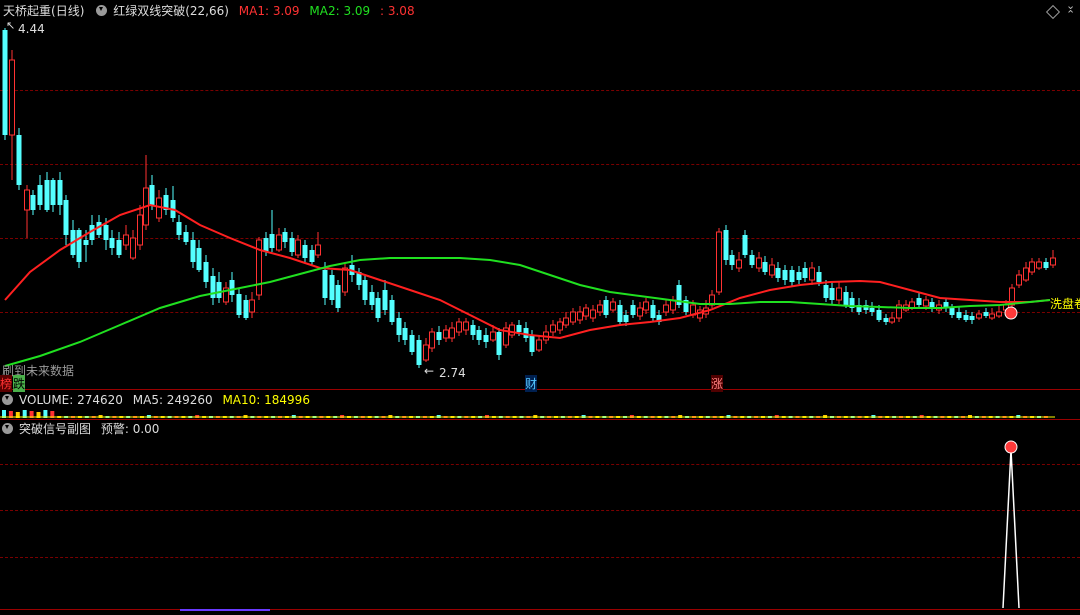 This screenshot has height=615, width=1080. I want to click on signal-spike, so click(1011, 529).